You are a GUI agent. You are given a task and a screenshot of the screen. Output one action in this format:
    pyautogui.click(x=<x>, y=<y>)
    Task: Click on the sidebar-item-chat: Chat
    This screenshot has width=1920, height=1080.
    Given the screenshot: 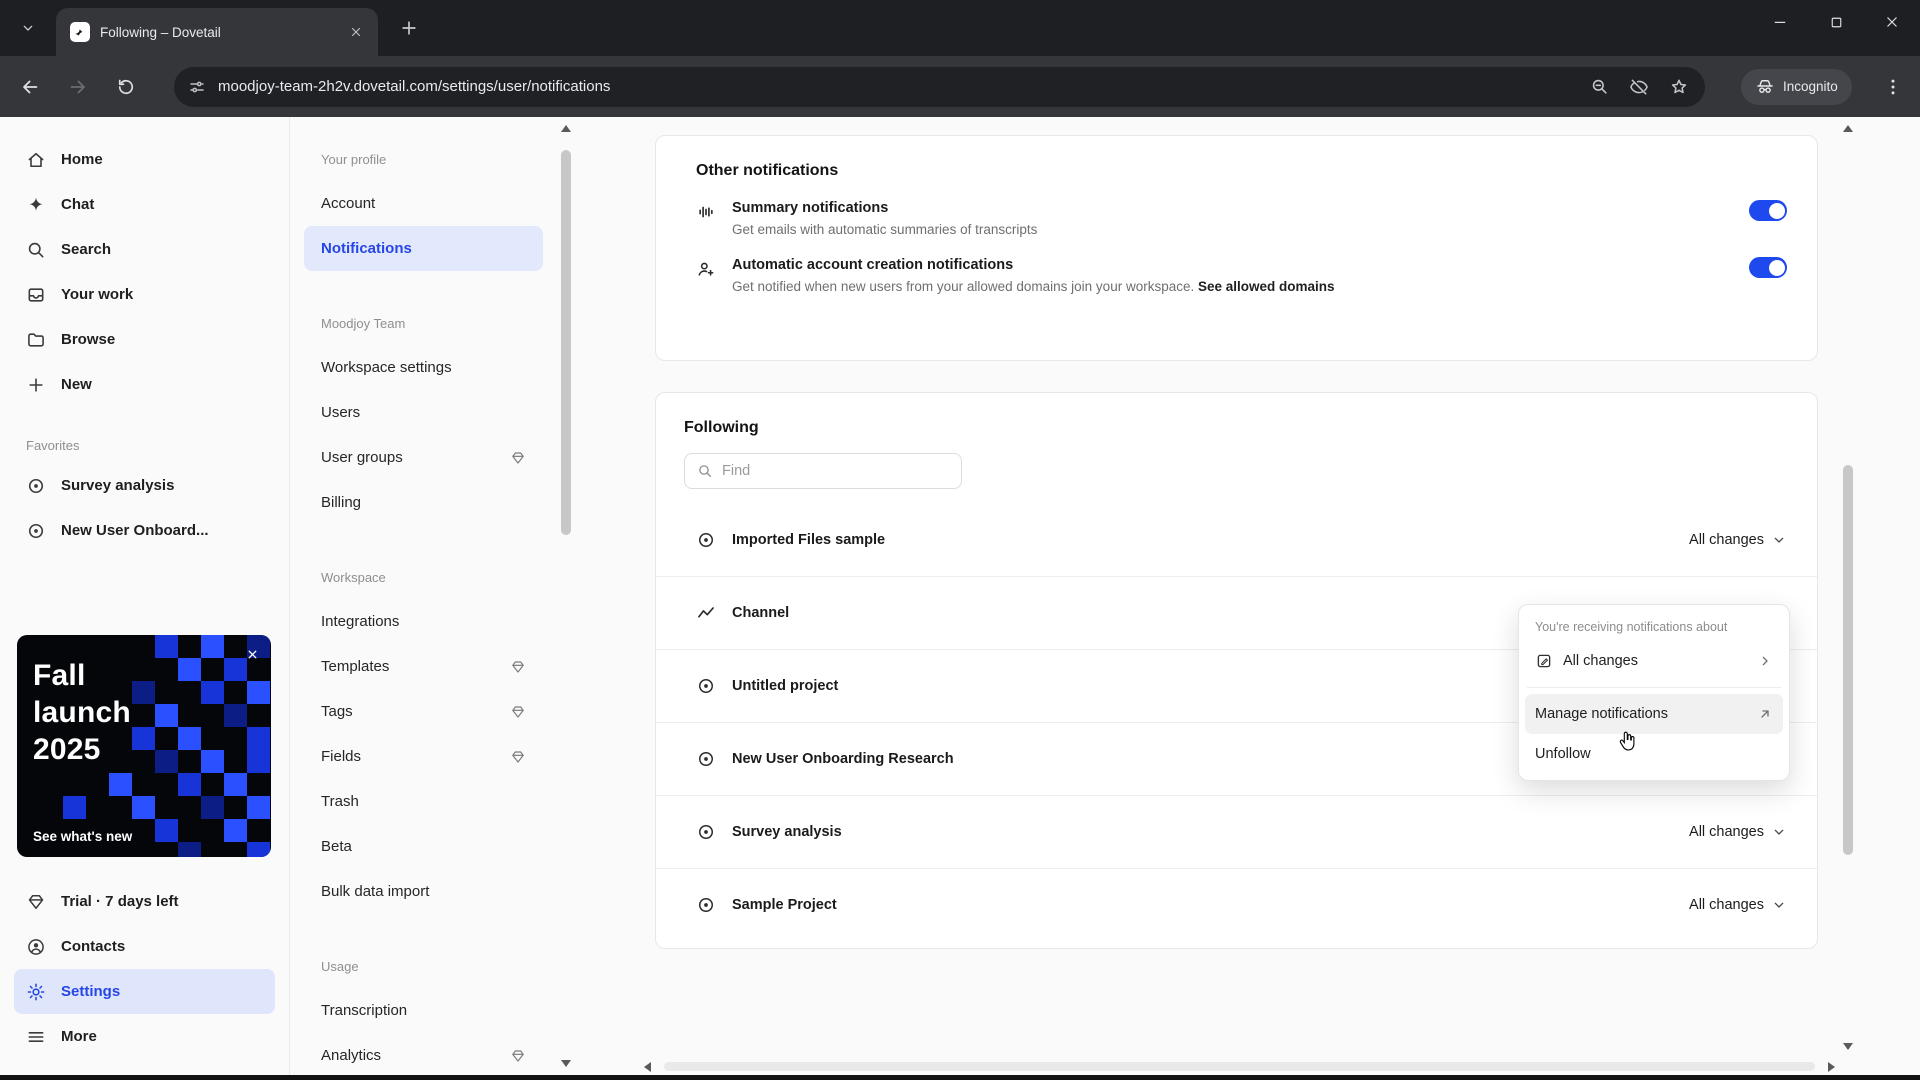 What is the action you would take?
    pyautogui.click(x=144, y=204)
    